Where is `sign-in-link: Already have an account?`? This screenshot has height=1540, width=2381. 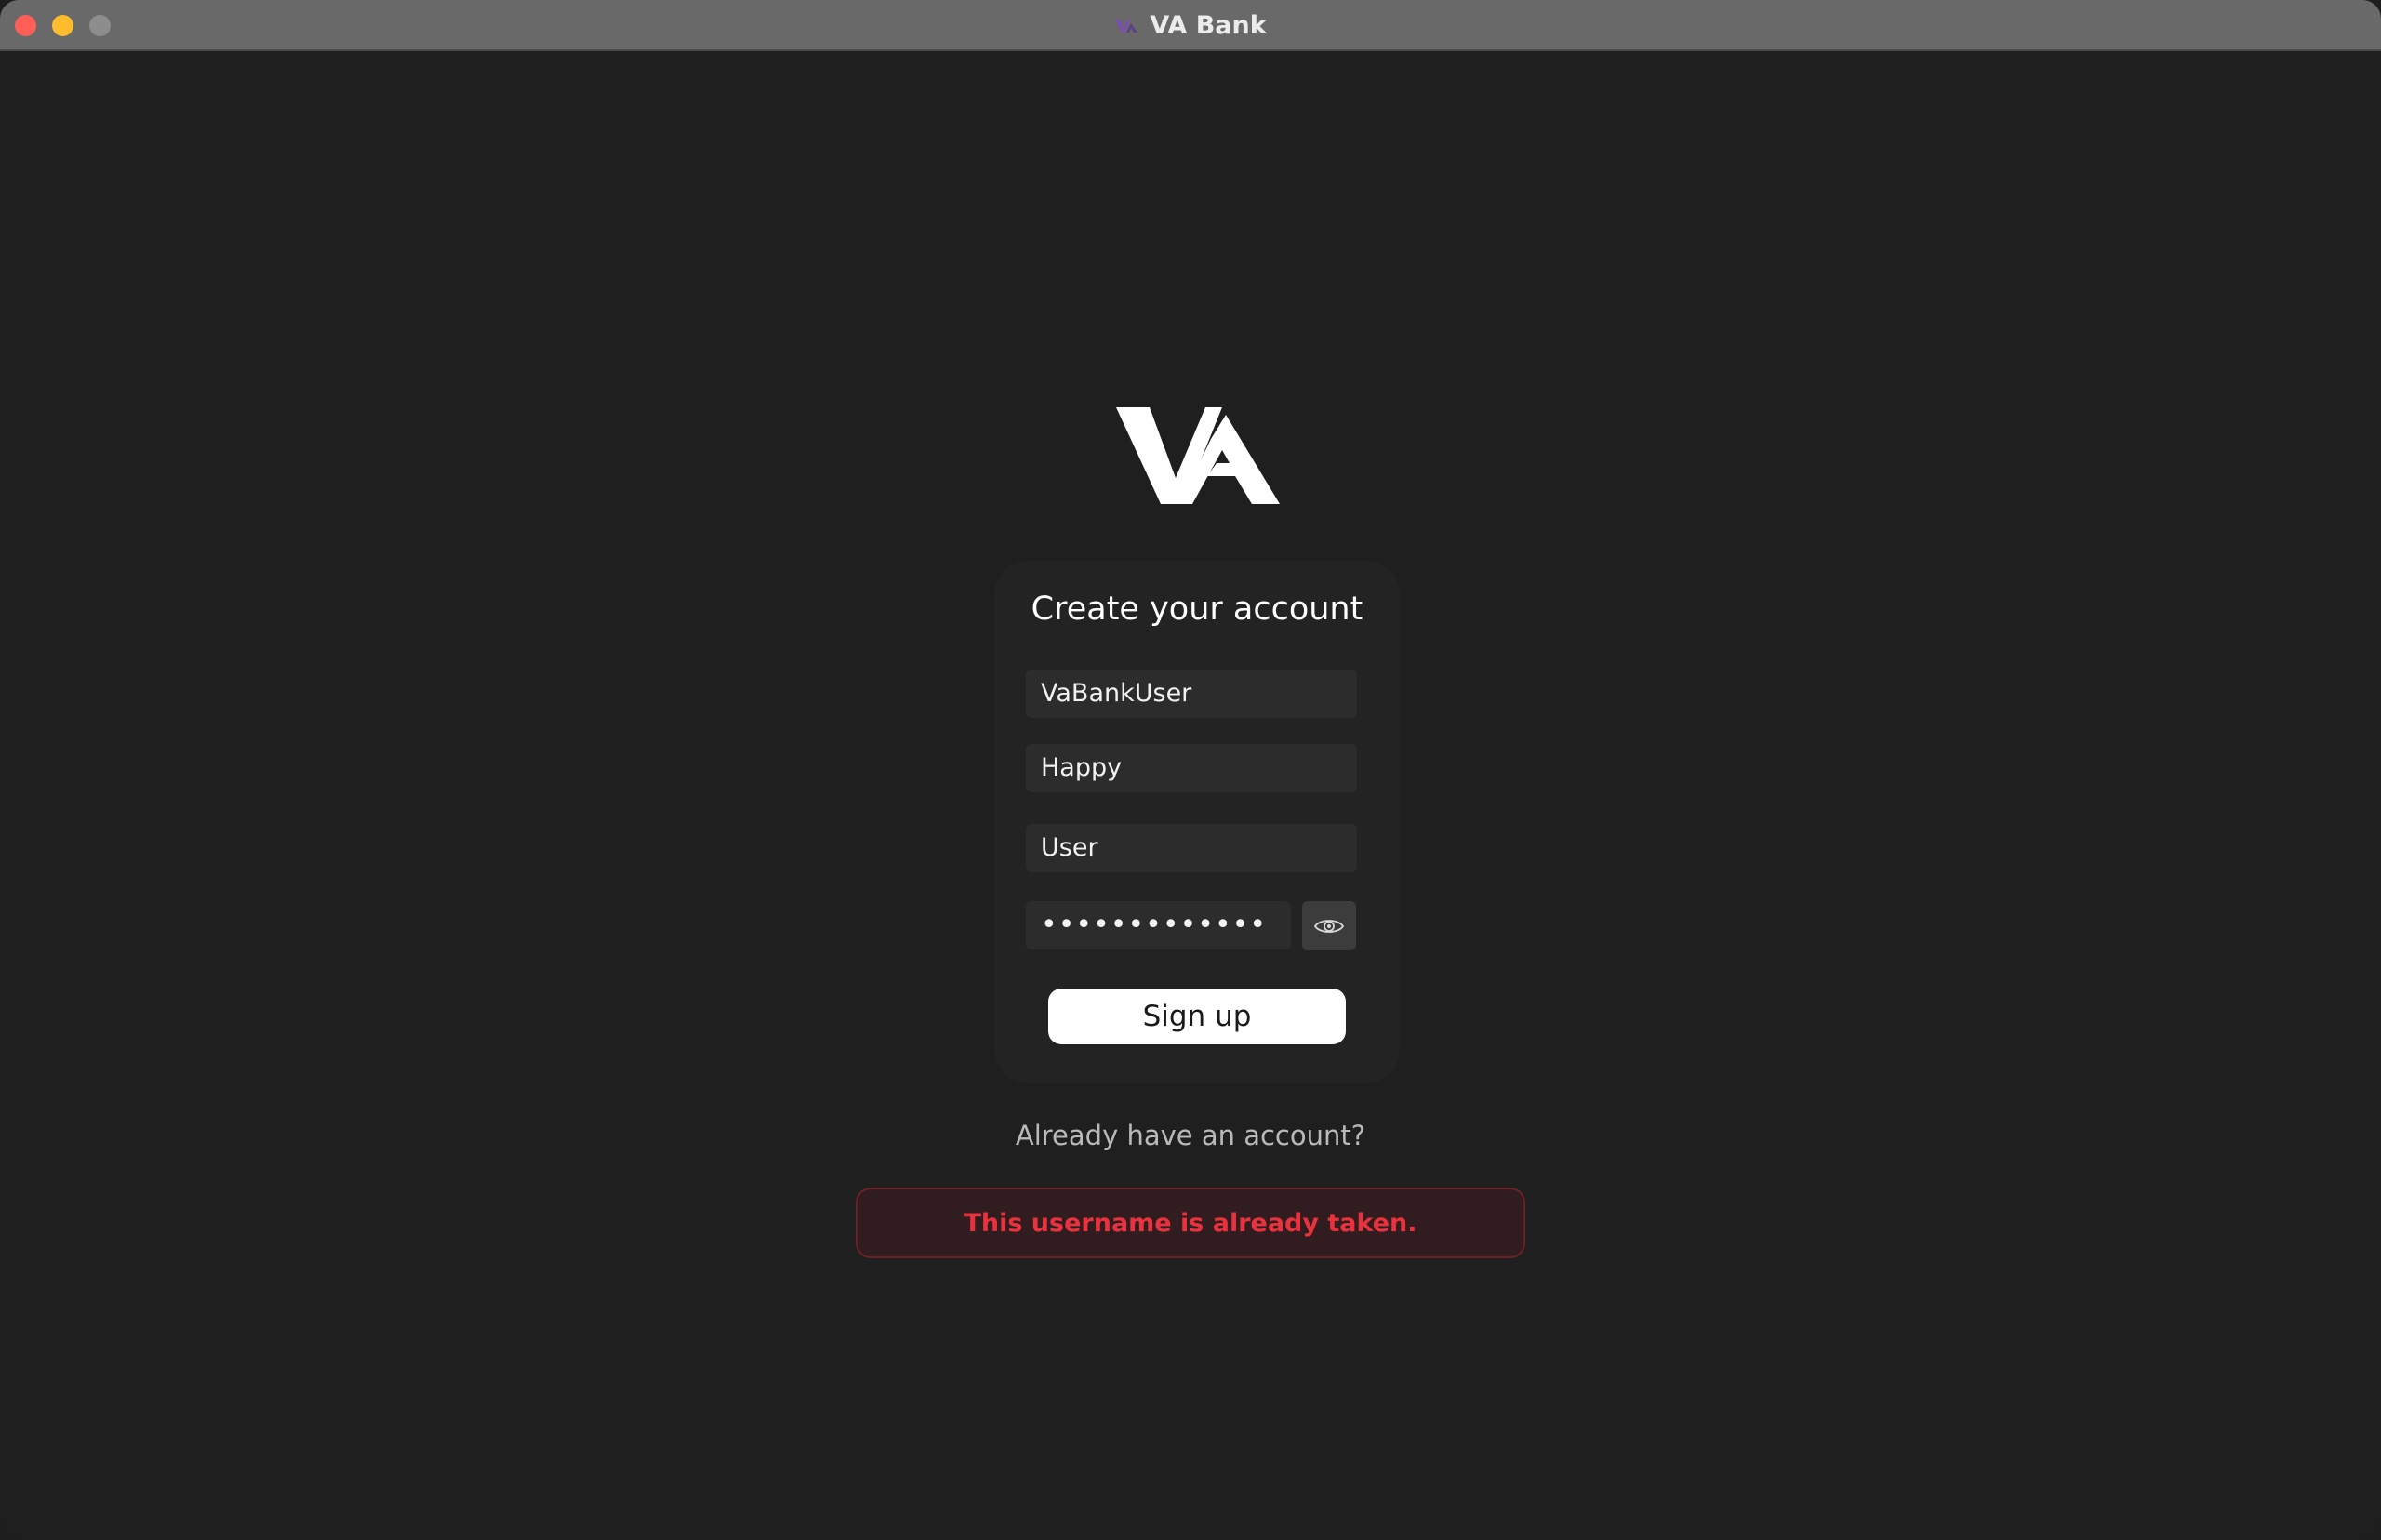
sign-in-link: Already have an account? is located at coordinates (1190, 1135).